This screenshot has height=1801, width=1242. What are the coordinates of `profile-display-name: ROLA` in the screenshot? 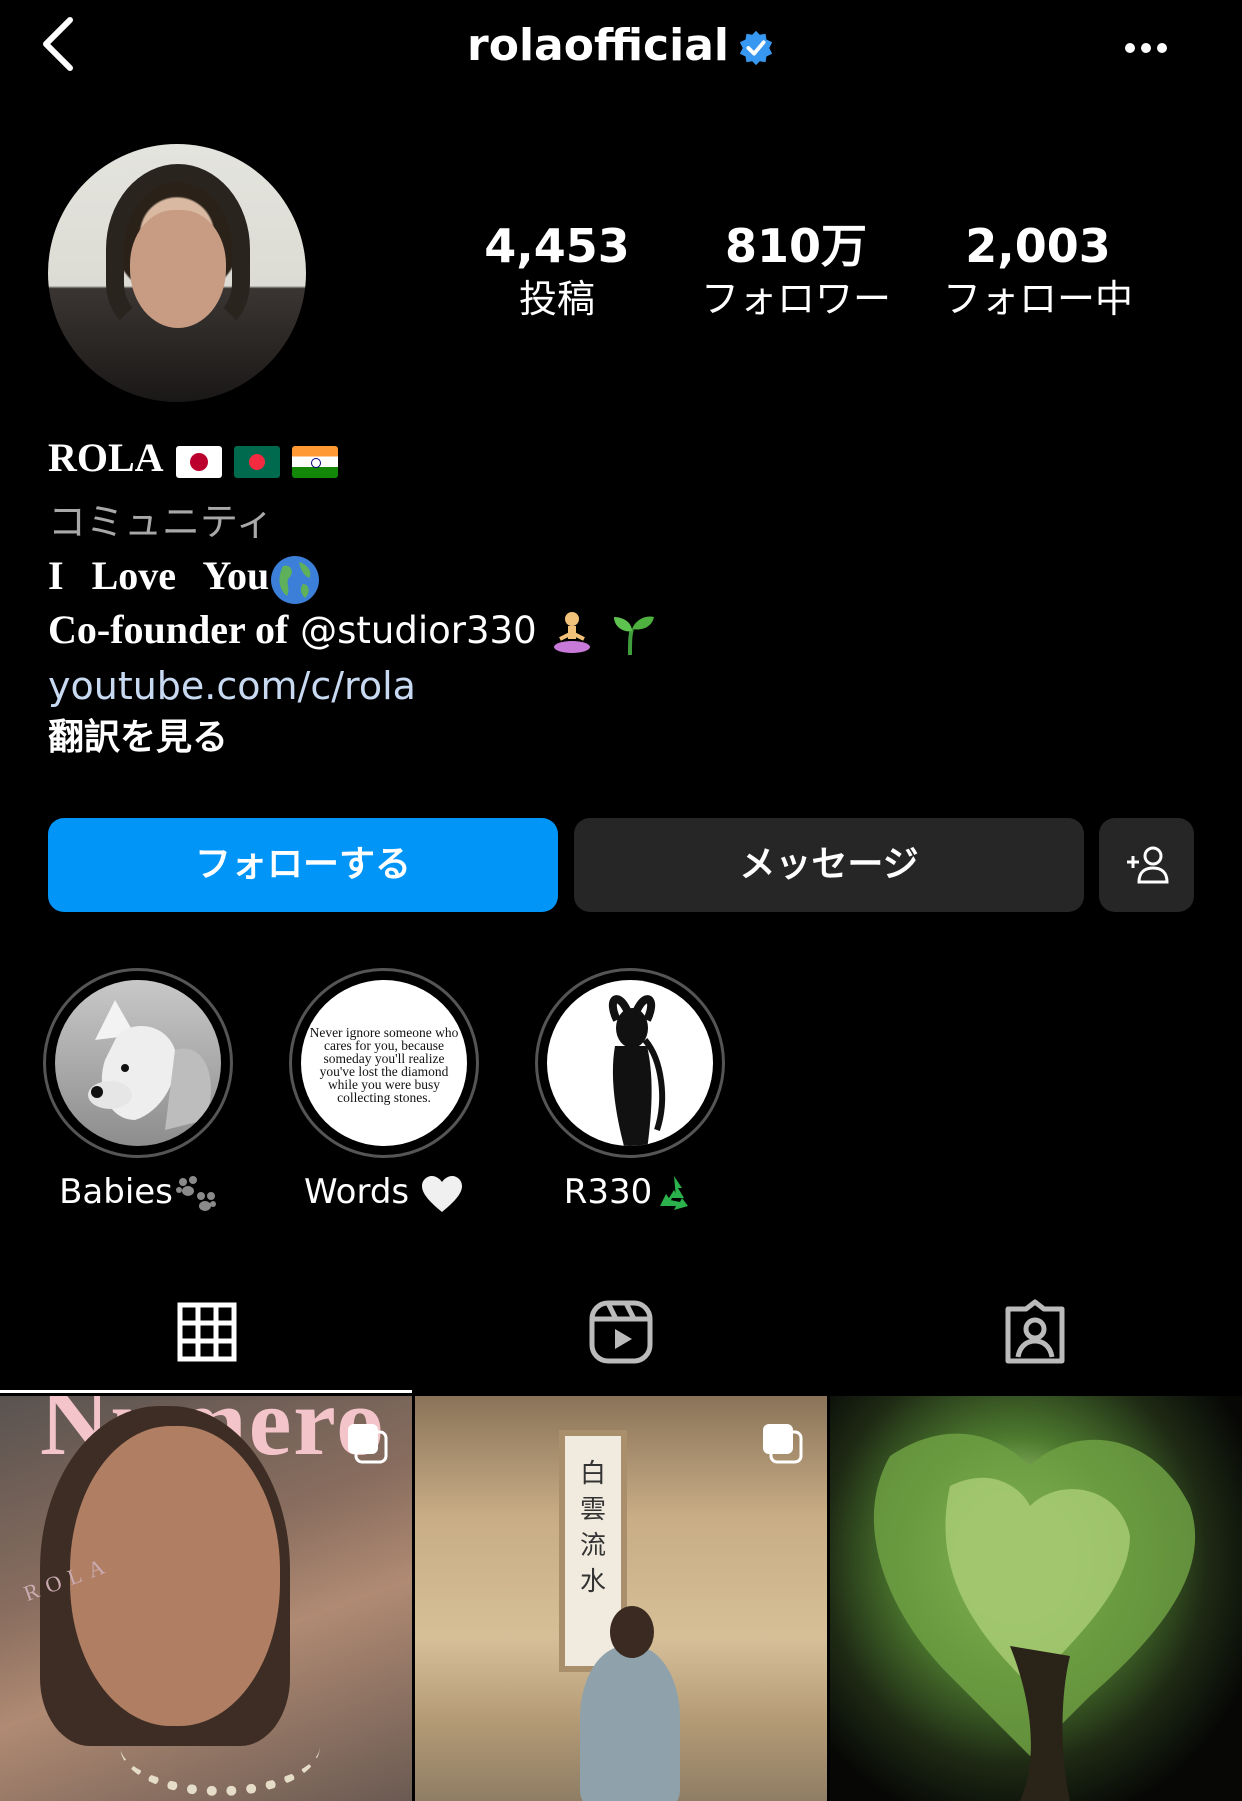 It's located at (193, 458).